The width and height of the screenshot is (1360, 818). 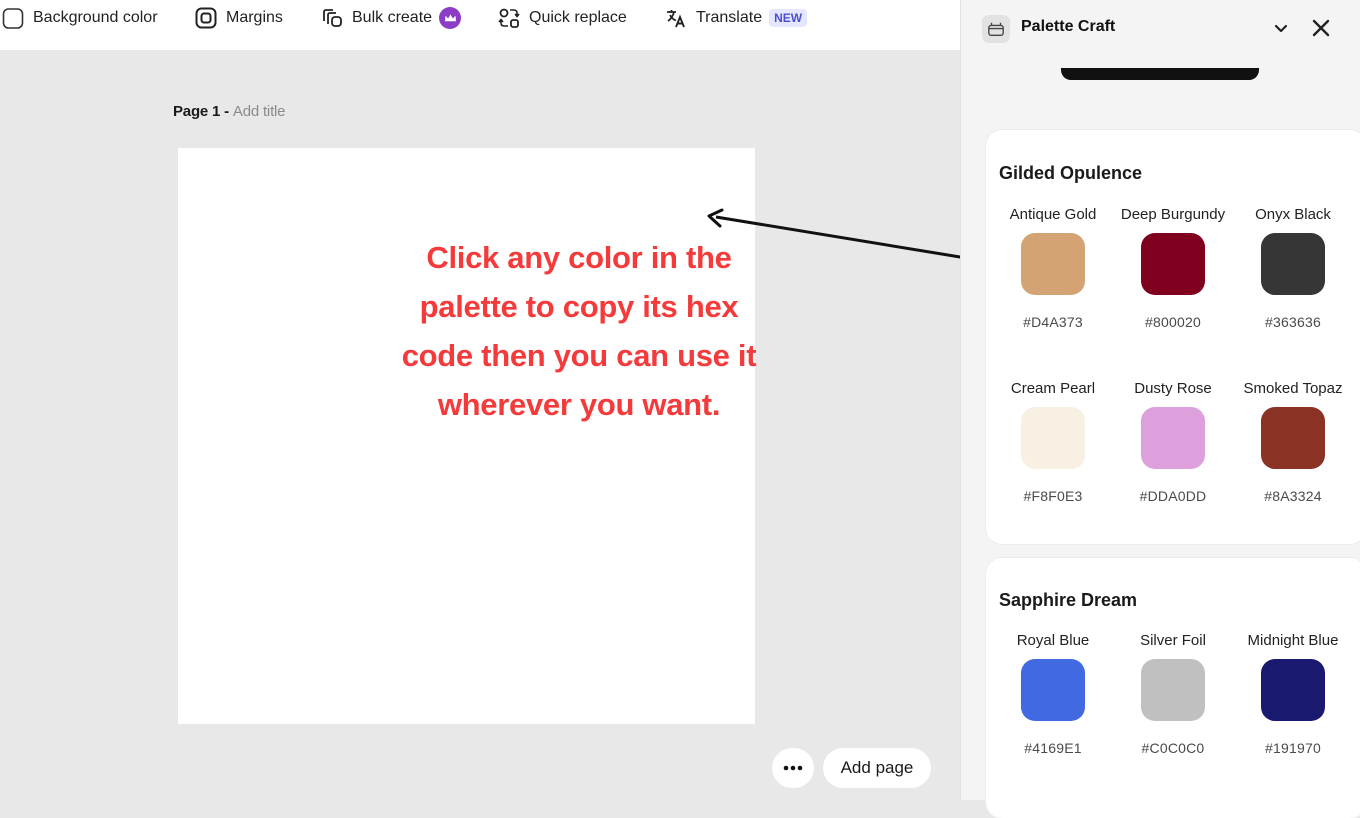 I want to click on annotation-line: palette to copy its hex, so click(x=579, y=306).